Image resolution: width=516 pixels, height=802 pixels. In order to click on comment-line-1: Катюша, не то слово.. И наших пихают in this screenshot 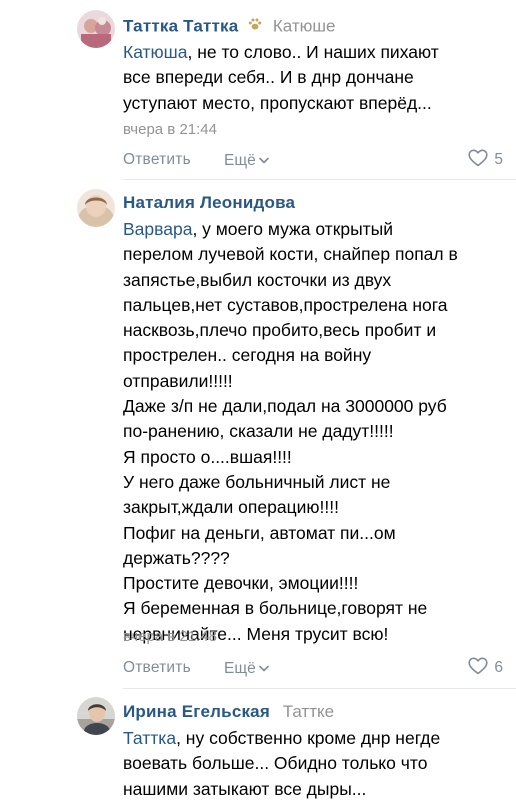, I will do `click(313, 52)`.